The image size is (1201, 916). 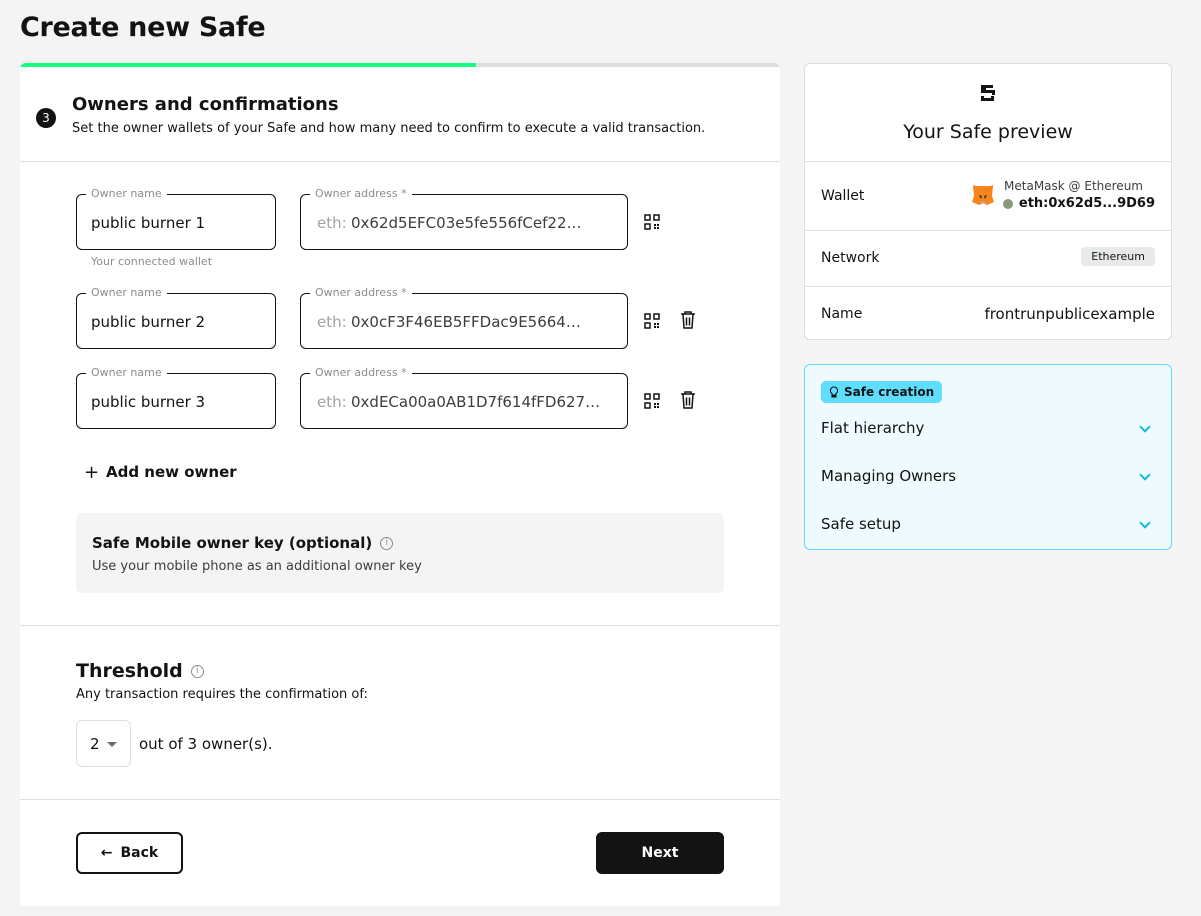 What do you see at coordinates (92, 472) in the screenshot?
I see `plus-icon: +` at bounding box center [92, 472].